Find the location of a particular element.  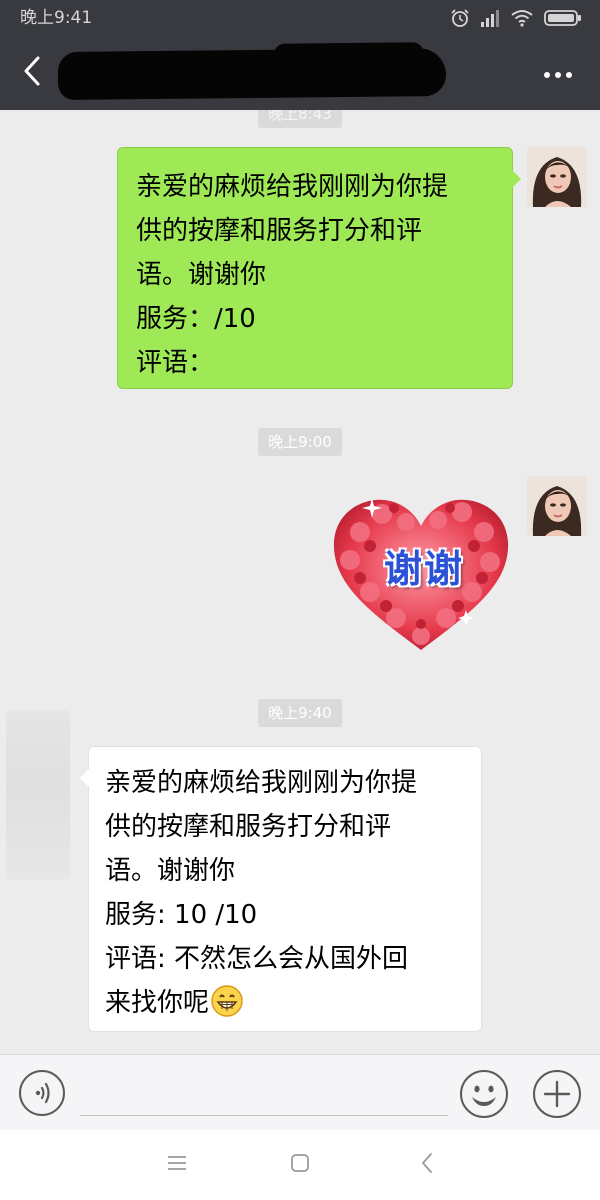

back-icon is located at coordinates (427, 1165).